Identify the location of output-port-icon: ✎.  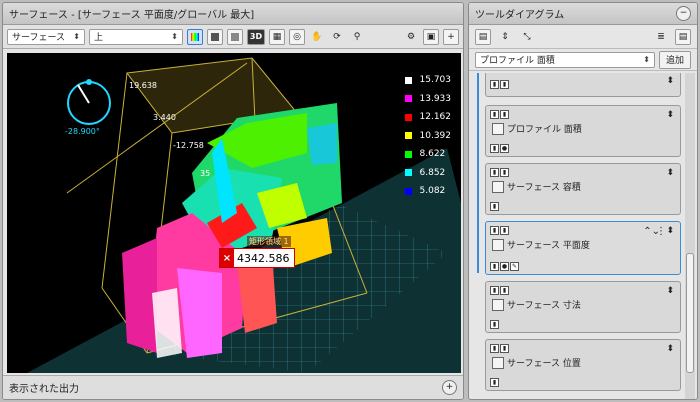
(514, 266).